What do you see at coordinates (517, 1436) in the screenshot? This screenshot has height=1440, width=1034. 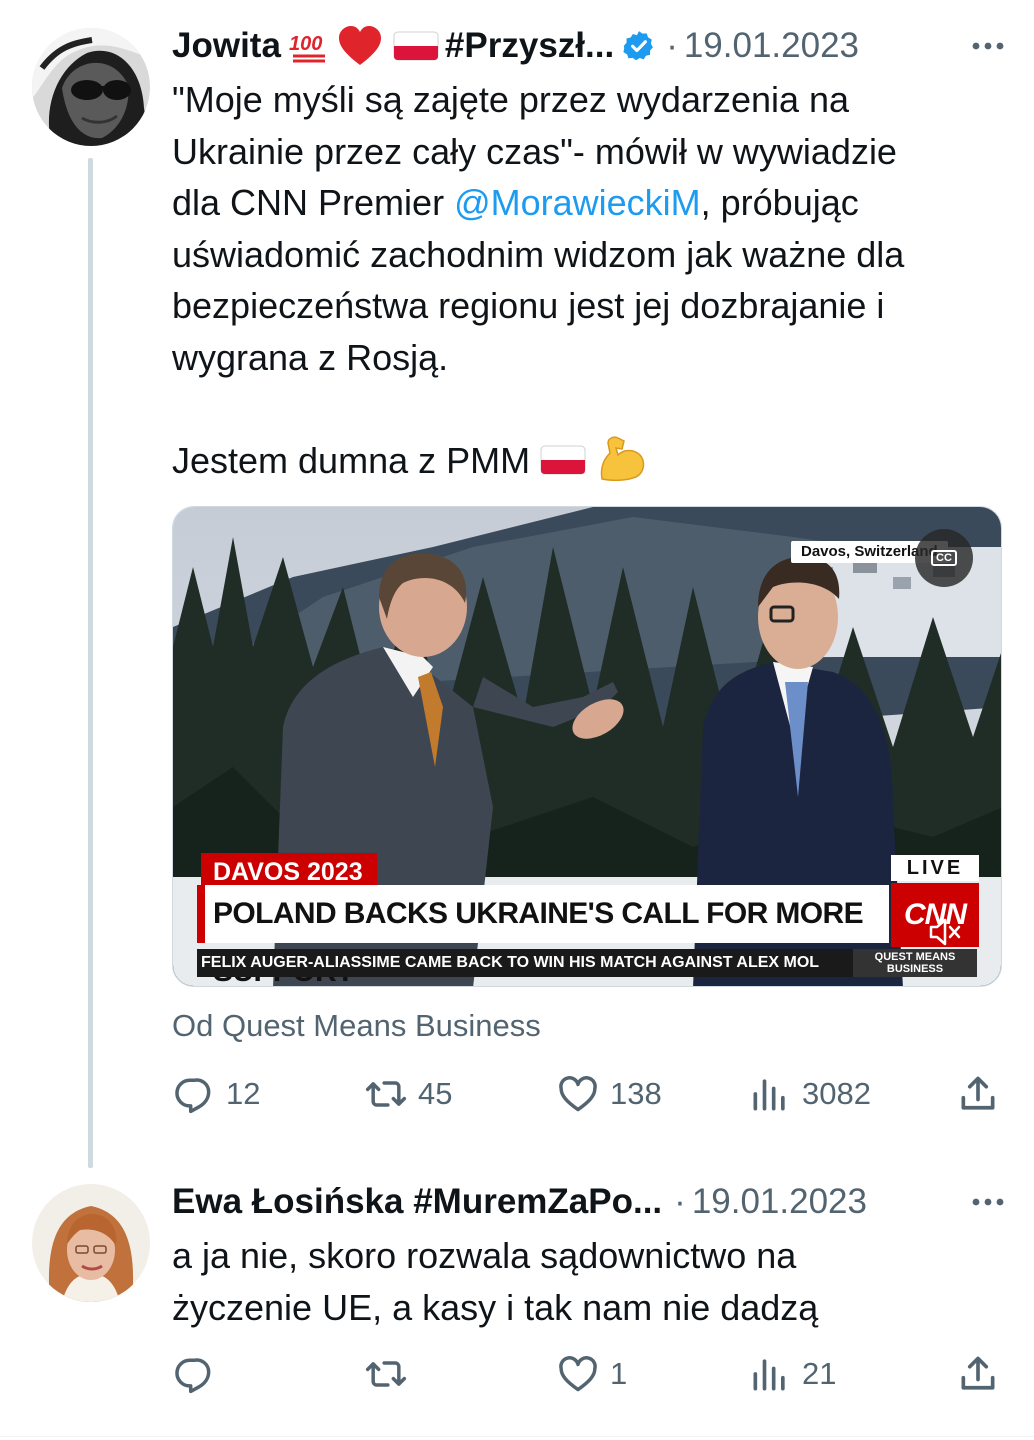 I see `bottom-divider` at bounding box center [517, 1436].